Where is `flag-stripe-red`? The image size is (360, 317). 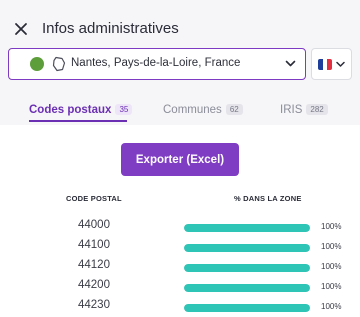 flag-stripe-red is located at coordinates (329, 64).